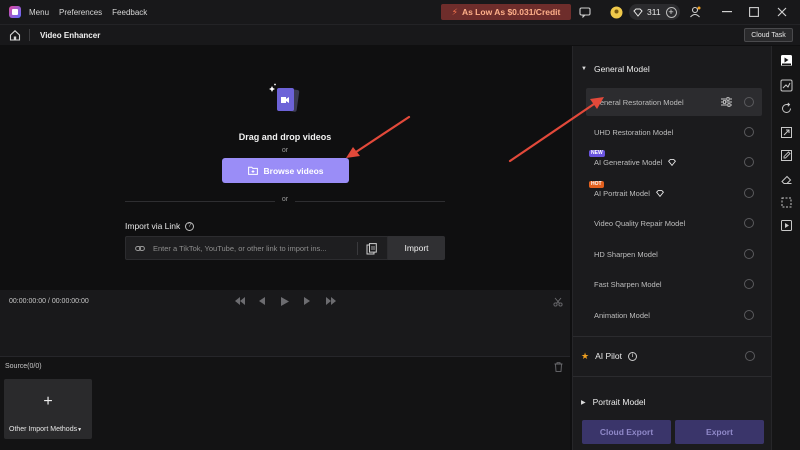 The height and width of the screenshot is (450, 800). I want to click on play-icon, so click(285, 301).